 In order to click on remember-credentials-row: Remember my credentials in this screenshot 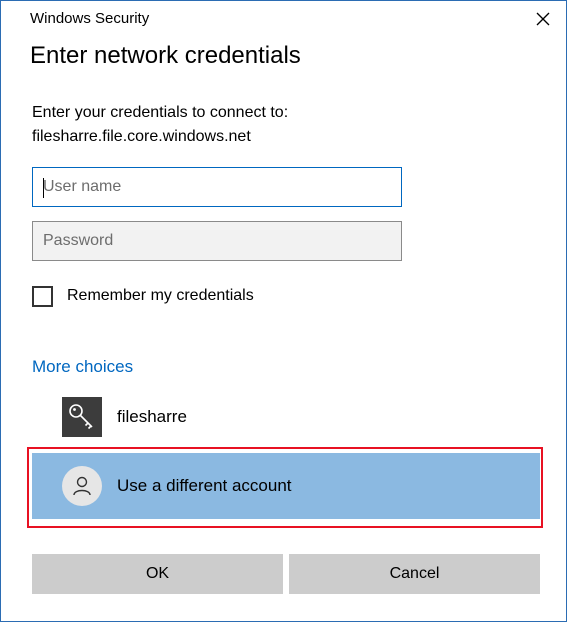, I will do `click(143, 296)`.